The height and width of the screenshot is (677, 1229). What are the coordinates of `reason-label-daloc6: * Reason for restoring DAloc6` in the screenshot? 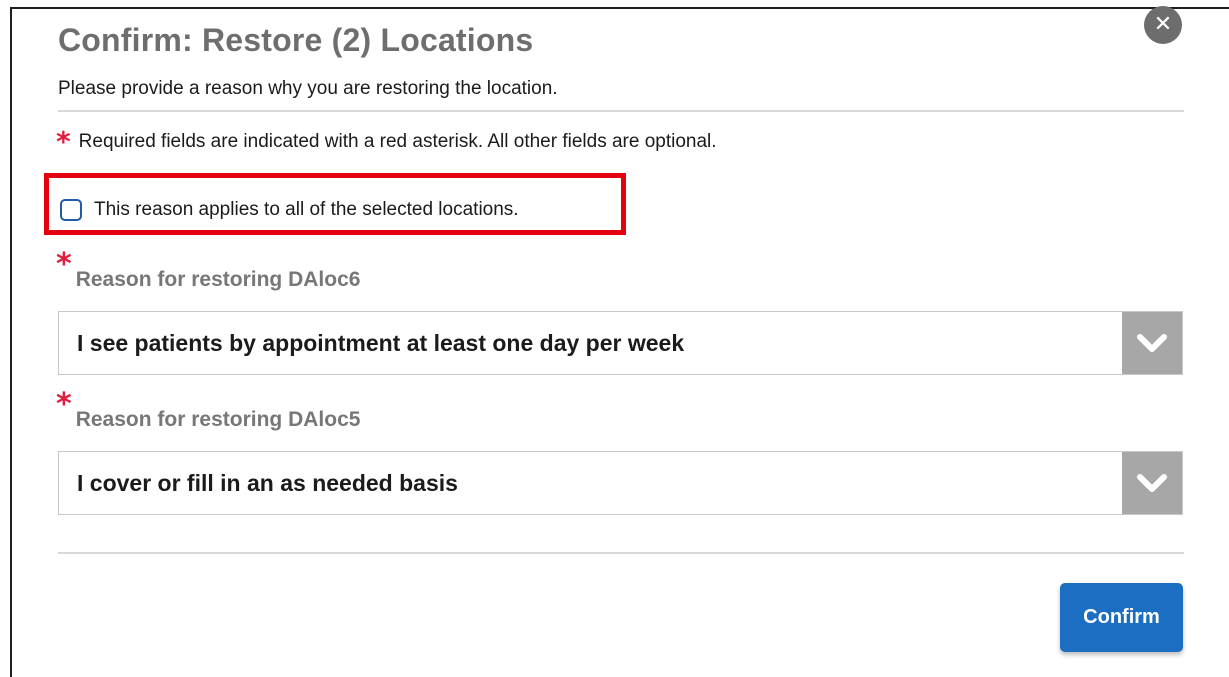 It's located at (208, 271).